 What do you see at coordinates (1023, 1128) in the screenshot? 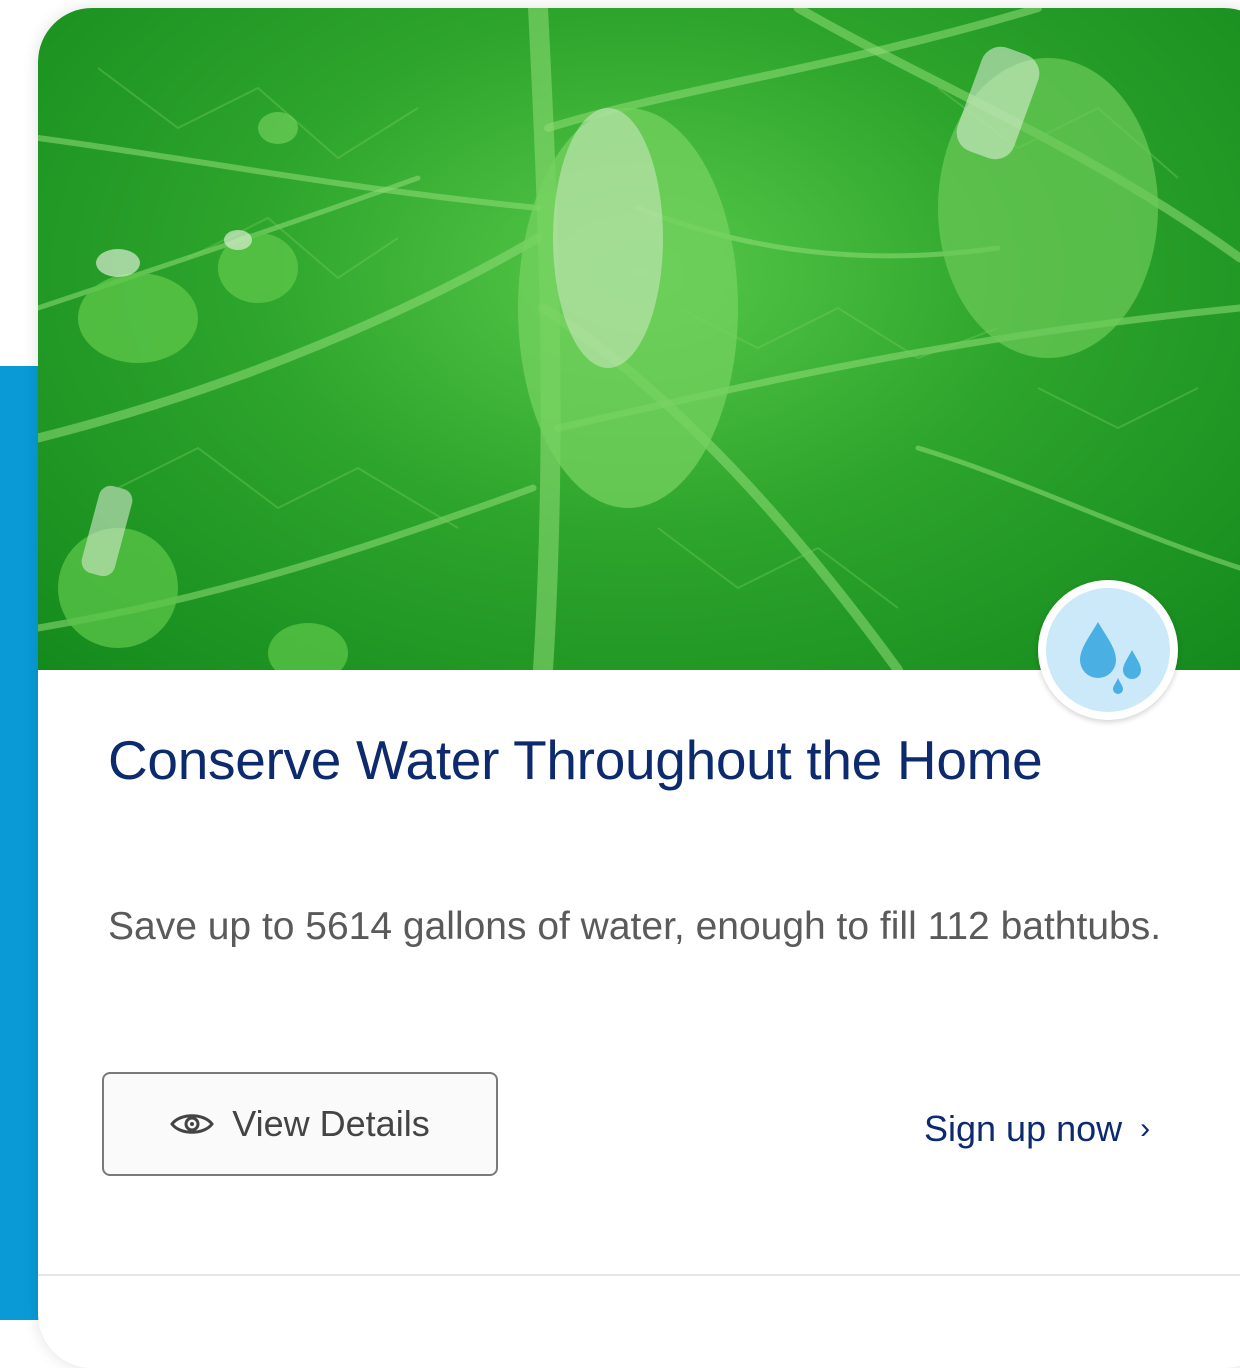
I see `sign-up-label: Sign up now` at bounding box center [1023, 1128].